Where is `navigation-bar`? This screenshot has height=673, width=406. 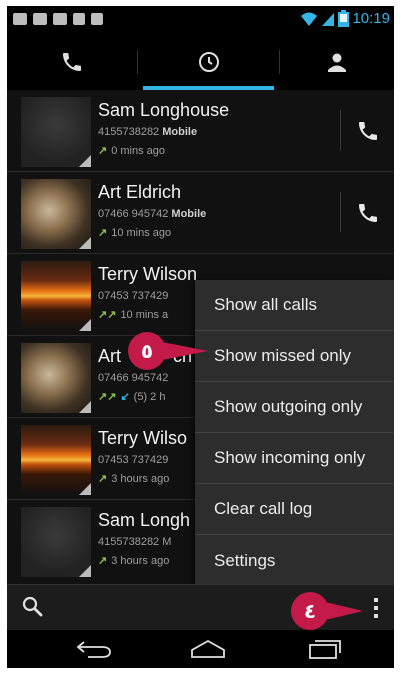
navigation-bar is located at coordinates (200, 649).